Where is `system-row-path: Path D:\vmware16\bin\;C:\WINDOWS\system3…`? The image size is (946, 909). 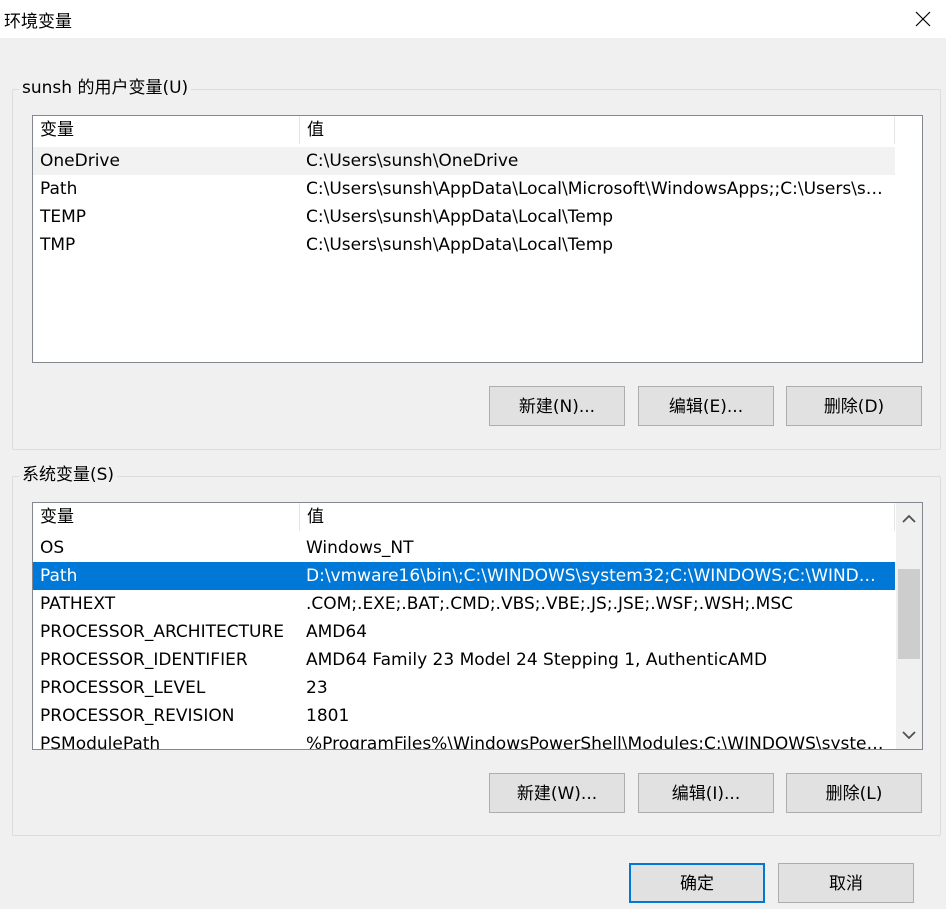
system-row-path: Path D:\vmware16\bin\;C:\WINDOWS\system3… is located at coordinates (464, 576).